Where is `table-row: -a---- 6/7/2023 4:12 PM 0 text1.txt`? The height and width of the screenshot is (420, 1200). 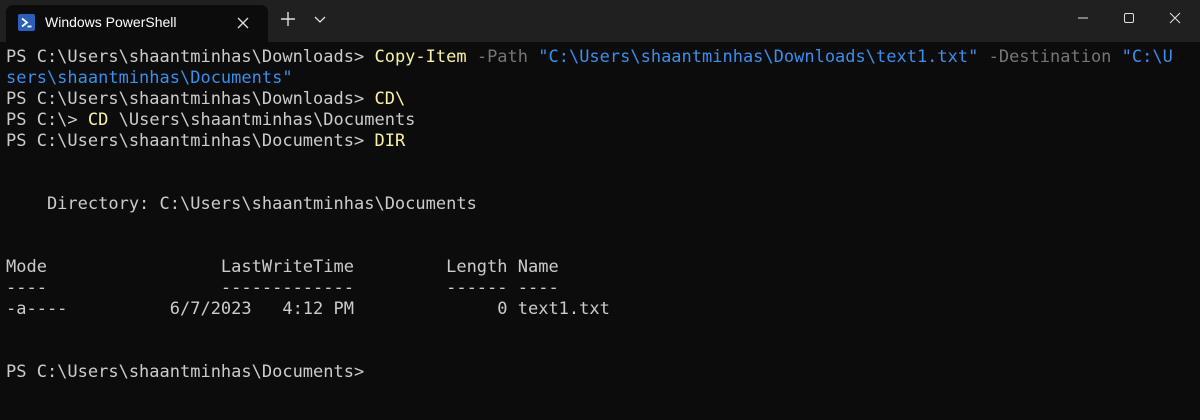 table-row: -a---- 6/7/2023 4:12 PM 0 text1.txt is located at coordinates (308, 309).